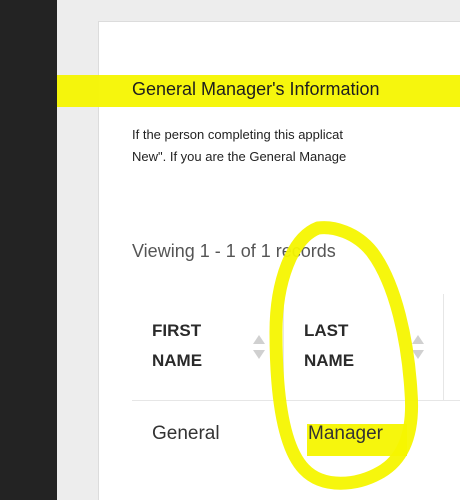 Image resolution: width=460 pixels, height=500 pixels. I want to click on intro-line-2: New". If you are the General Manage, so click(239, 156).